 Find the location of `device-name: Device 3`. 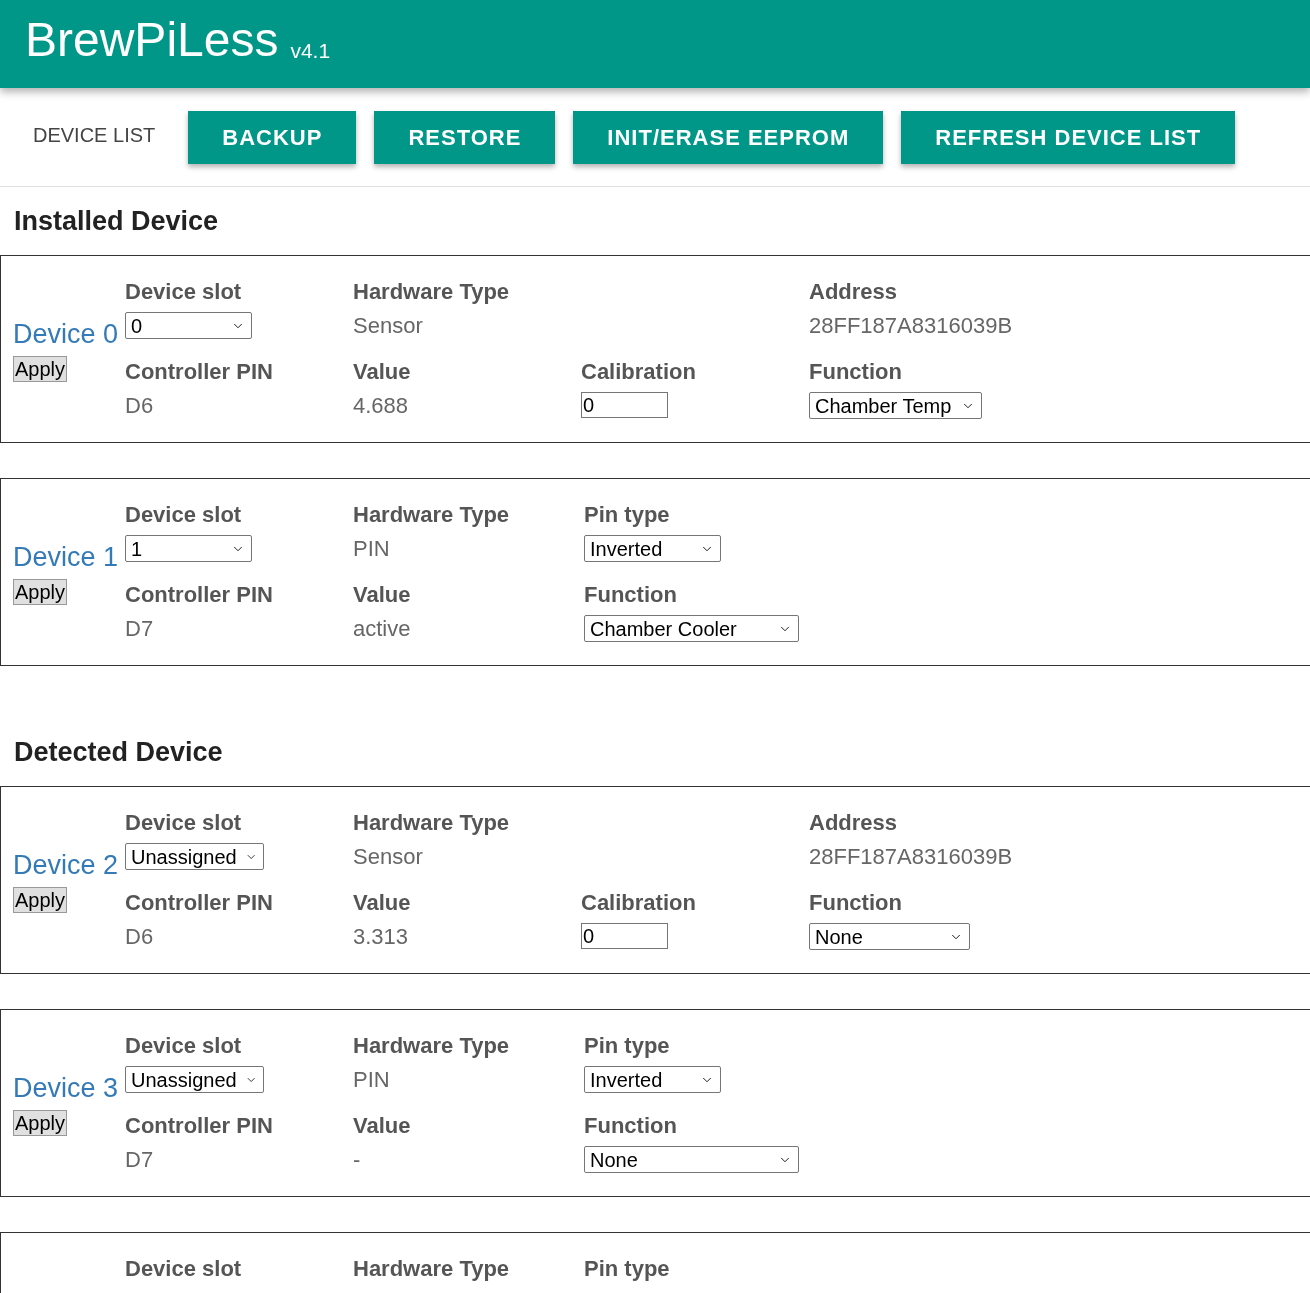

device-name: Device 3 is located at coordinates (66, 1088).